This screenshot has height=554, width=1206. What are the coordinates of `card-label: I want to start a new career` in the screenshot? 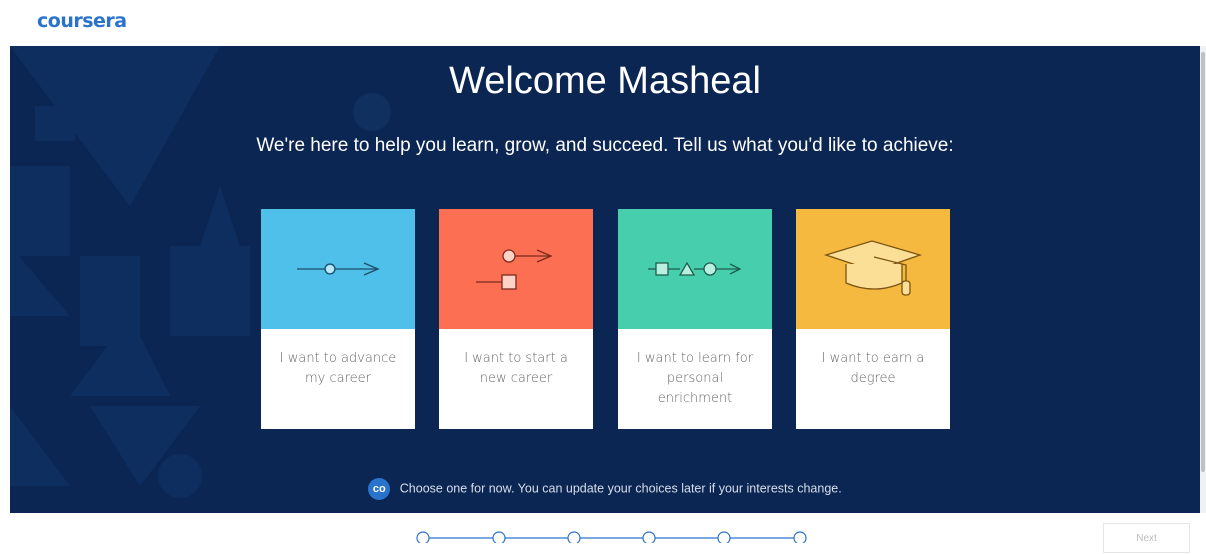 It's located at (516, 368).